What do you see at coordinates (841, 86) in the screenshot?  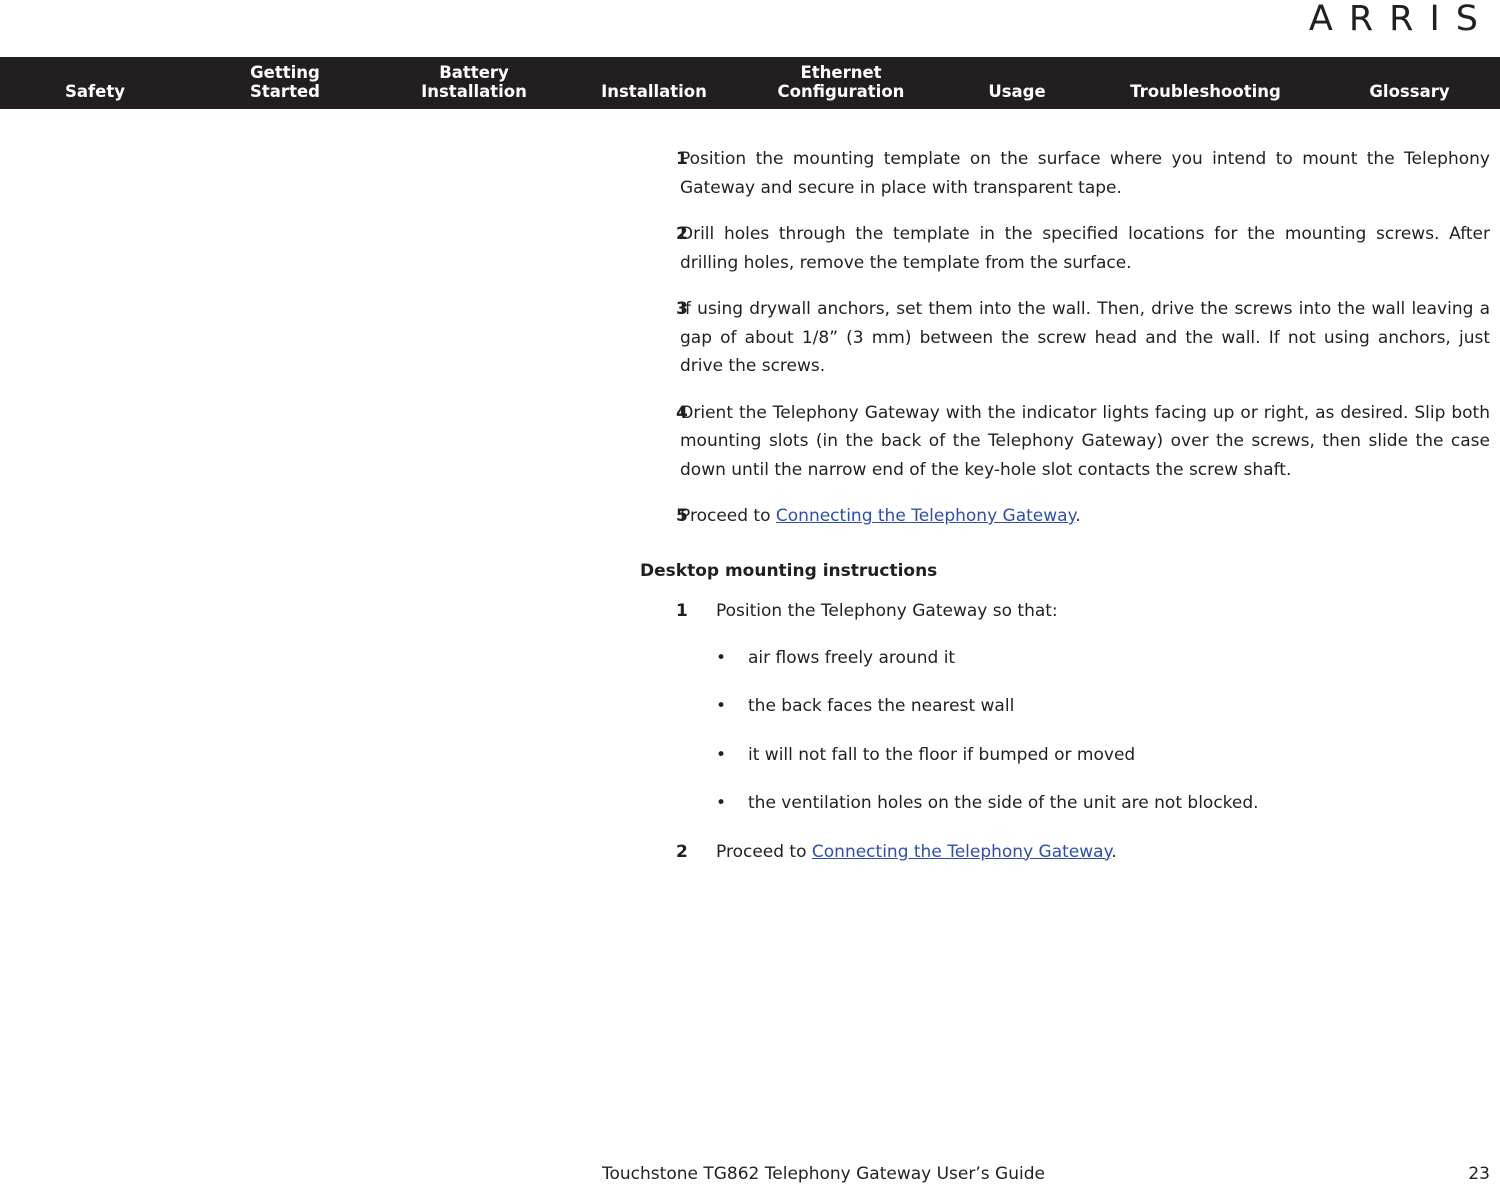 I see `nav-tab-ethernet-configuration: Ethernet Configuration` at bounding box center [841, 86].